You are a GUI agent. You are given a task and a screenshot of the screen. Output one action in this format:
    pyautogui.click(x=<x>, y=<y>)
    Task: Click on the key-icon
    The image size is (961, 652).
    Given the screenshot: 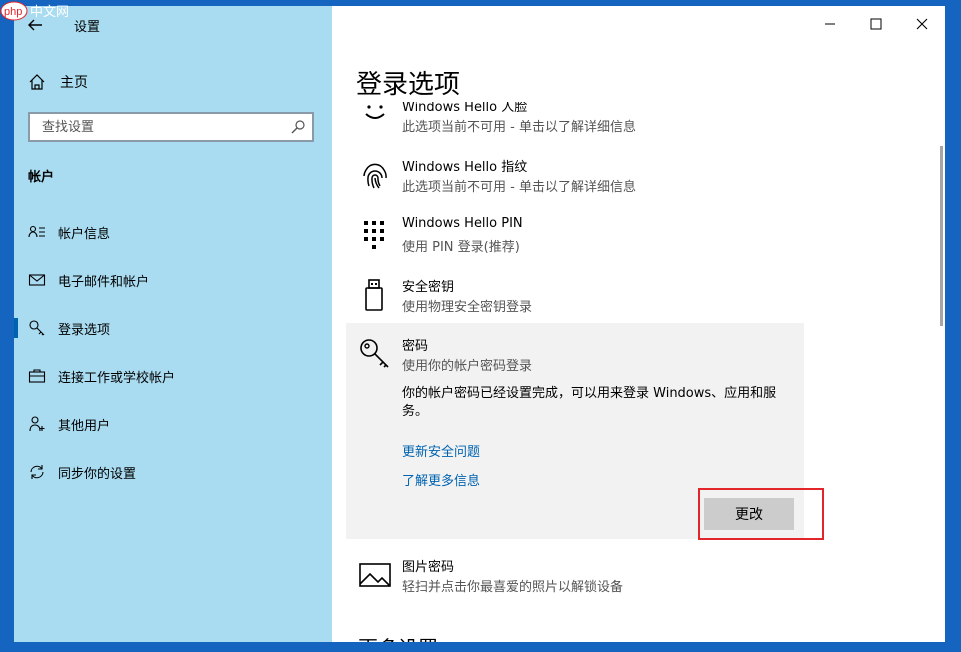 What is the action you would take?
    pyautogui.click(x=37, y=328)
    